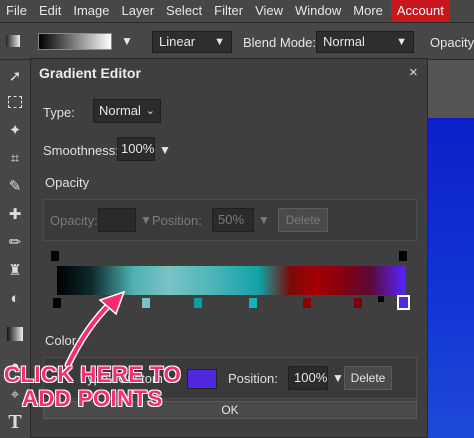  Describe the element at coordinates (15, 102) in the screenshot. I see `marquee-tool-icon` at that location.